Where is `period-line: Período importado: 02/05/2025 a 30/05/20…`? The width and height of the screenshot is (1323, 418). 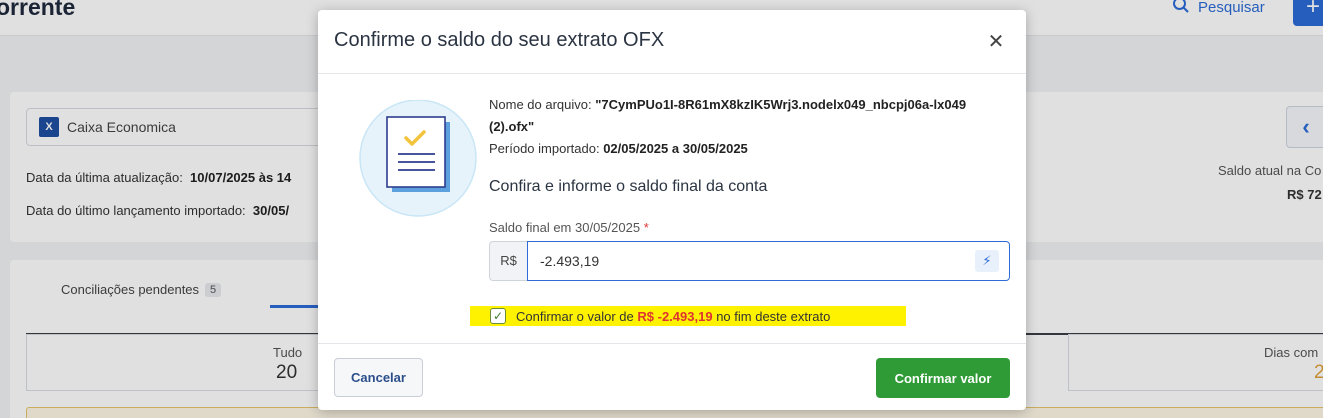
period-line: Período importado: 02/05/2025 a 30/05/20… is located at coordinates (749, 149).